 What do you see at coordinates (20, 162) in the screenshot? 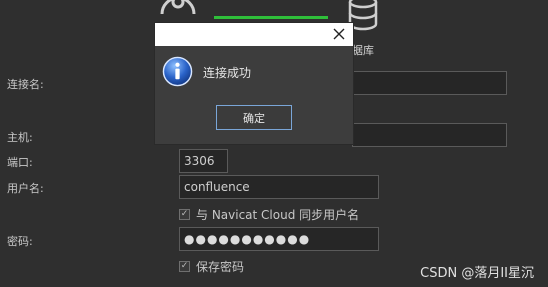
I see `port-label: 端口:` at bounding box center [20, 162].